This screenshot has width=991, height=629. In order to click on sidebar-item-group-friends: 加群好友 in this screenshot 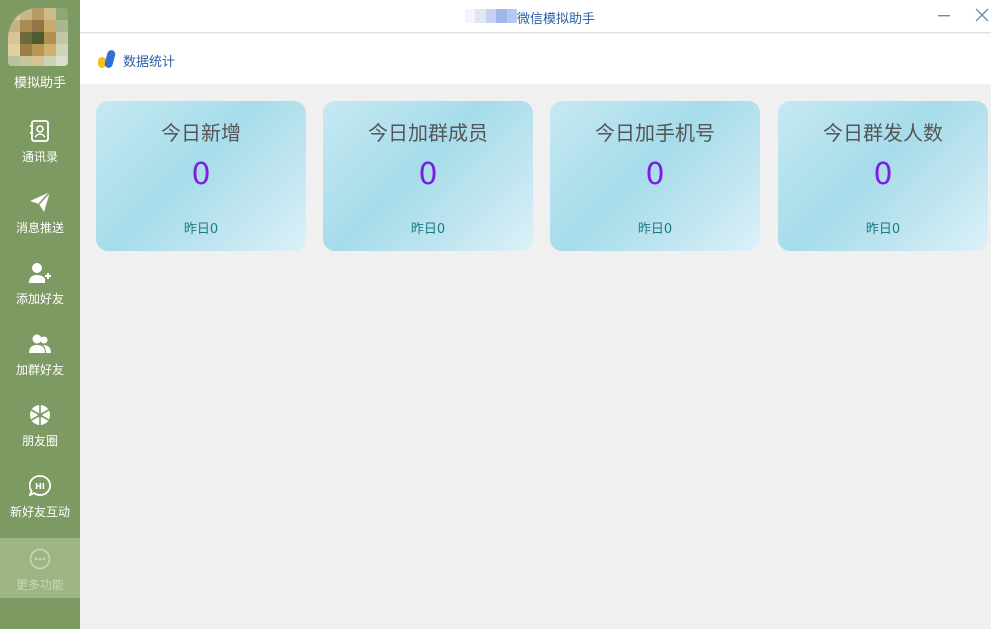, I will do `click(40, 354)`.